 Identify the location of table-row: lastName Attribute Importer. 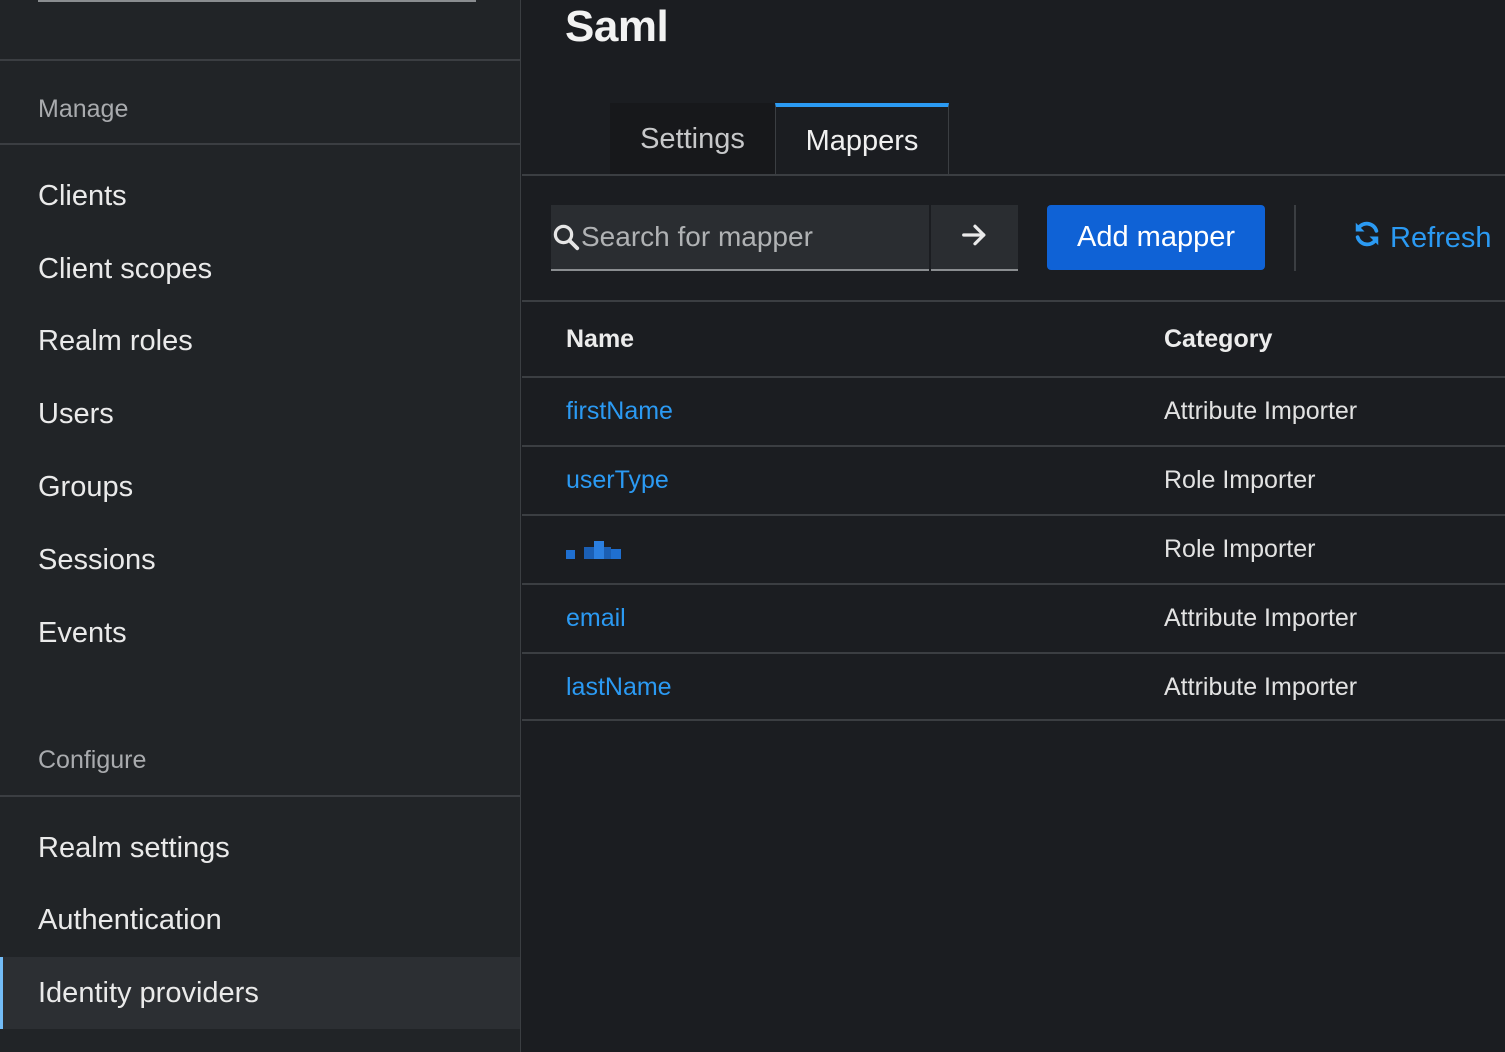
(1013, 686).